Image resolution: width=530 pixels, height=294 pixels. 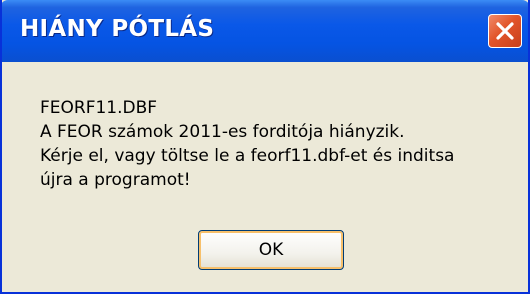 I want to click on ok-button: OK, so click(x=271, y=250).